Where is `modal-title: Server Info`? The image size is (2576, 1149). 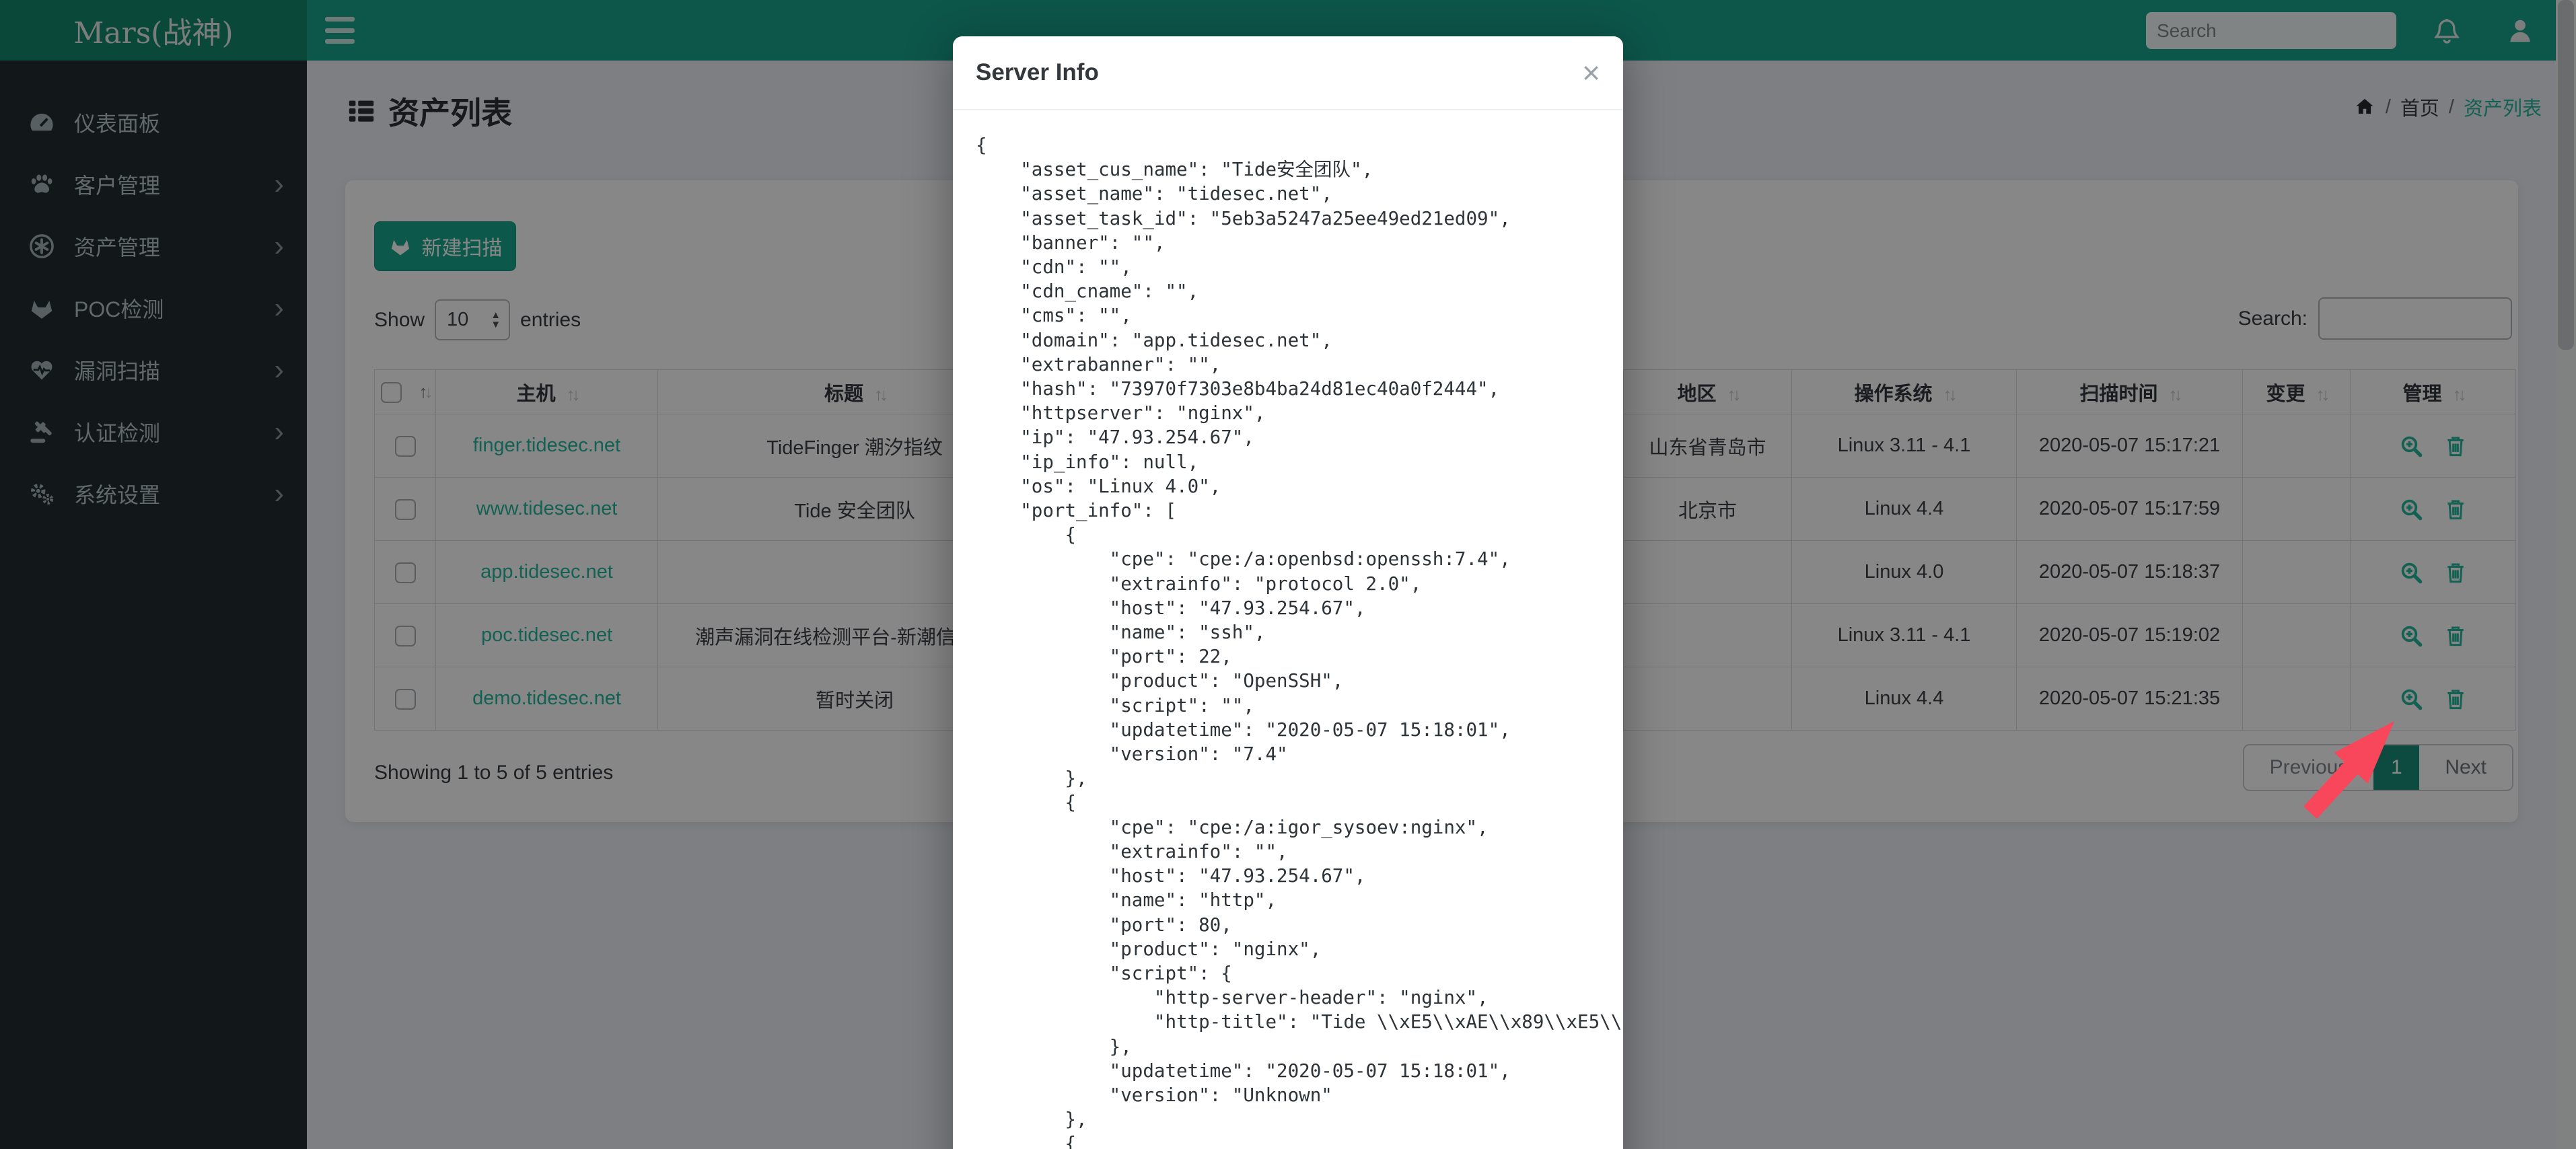 modal-title: Server Info is located at coordinates (1037, 72).